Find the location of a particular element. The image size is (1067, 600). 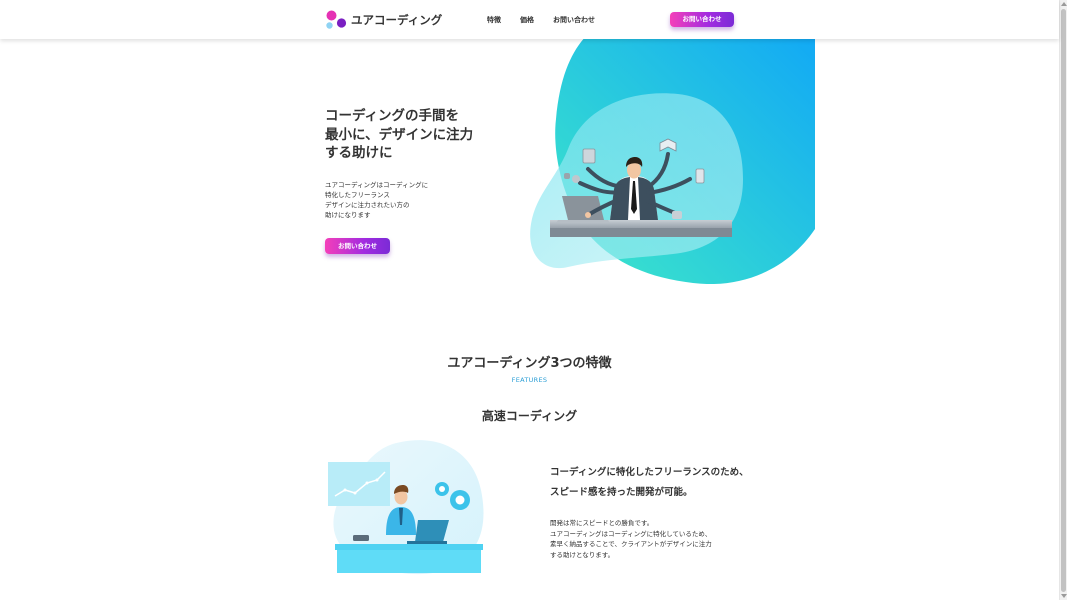

hero-contact-button: お問い合わせ is located at coordinates (357, 246).